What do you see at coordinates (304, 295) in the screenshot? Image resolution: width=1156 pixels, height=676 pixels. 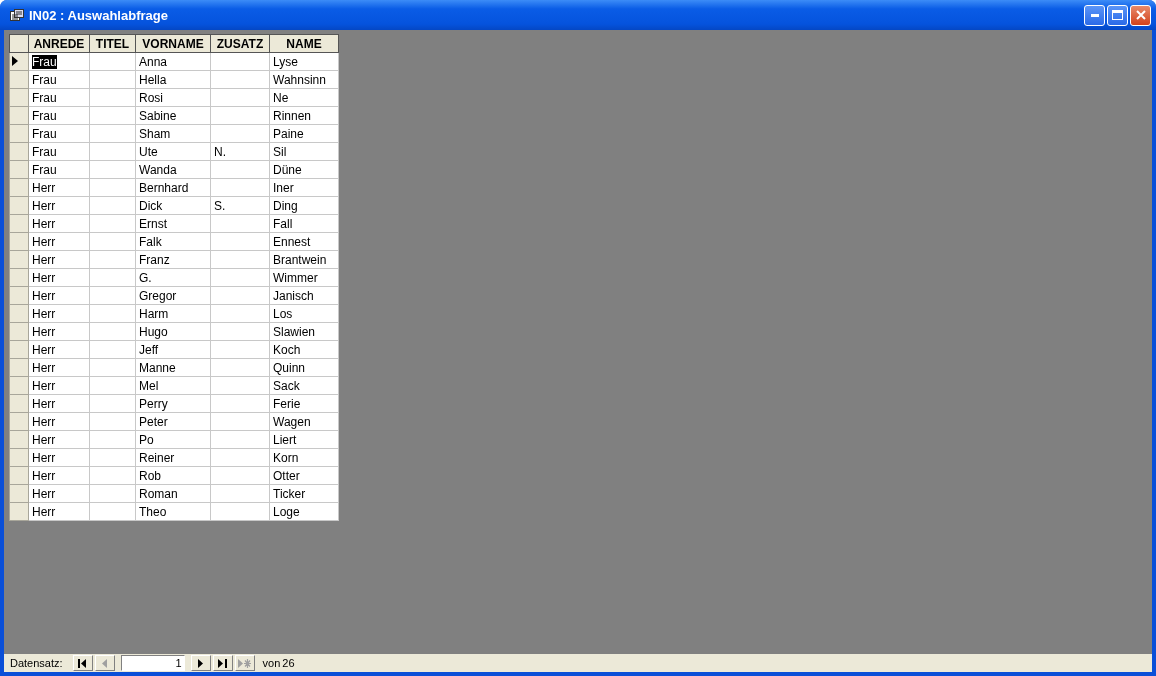 I see `table-cell: Janisch` at bounding box center [304, 295].